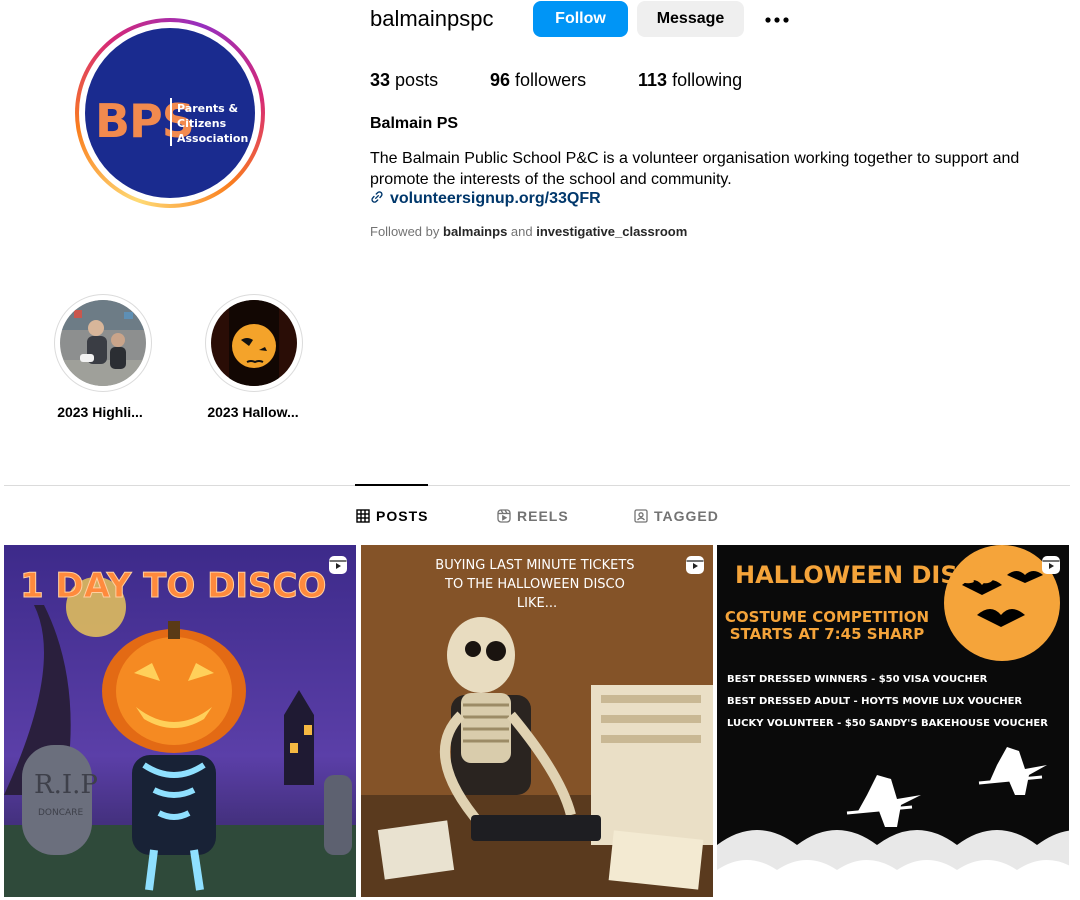 Image resolution: width=1080 pixels, height=900 pixels. I want to click on avatar-logo: BPS Parents & Citizens Association, so click(170, 113).